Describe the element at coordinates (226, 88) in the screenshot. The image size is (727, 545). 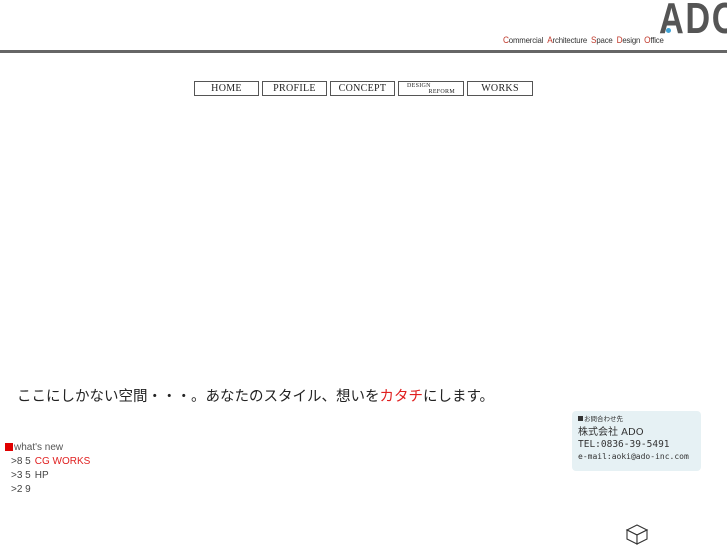
I see `nav-home-button: HOME` at that location.